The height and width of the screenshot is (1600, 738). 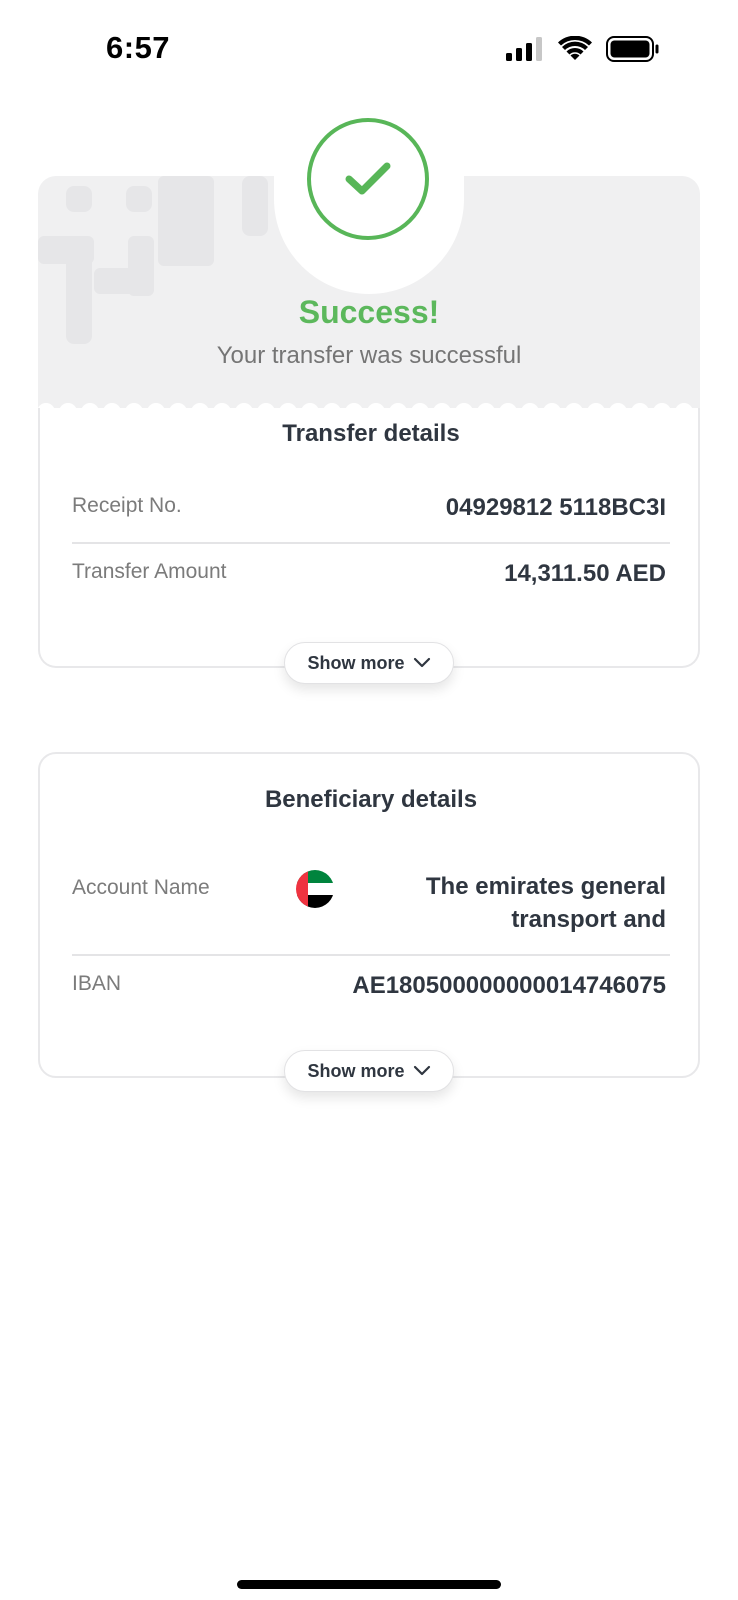 What do you see at coordinates (633, 51) in the screenshot?
I see `battery-icon` at bounding box center [633, 51].